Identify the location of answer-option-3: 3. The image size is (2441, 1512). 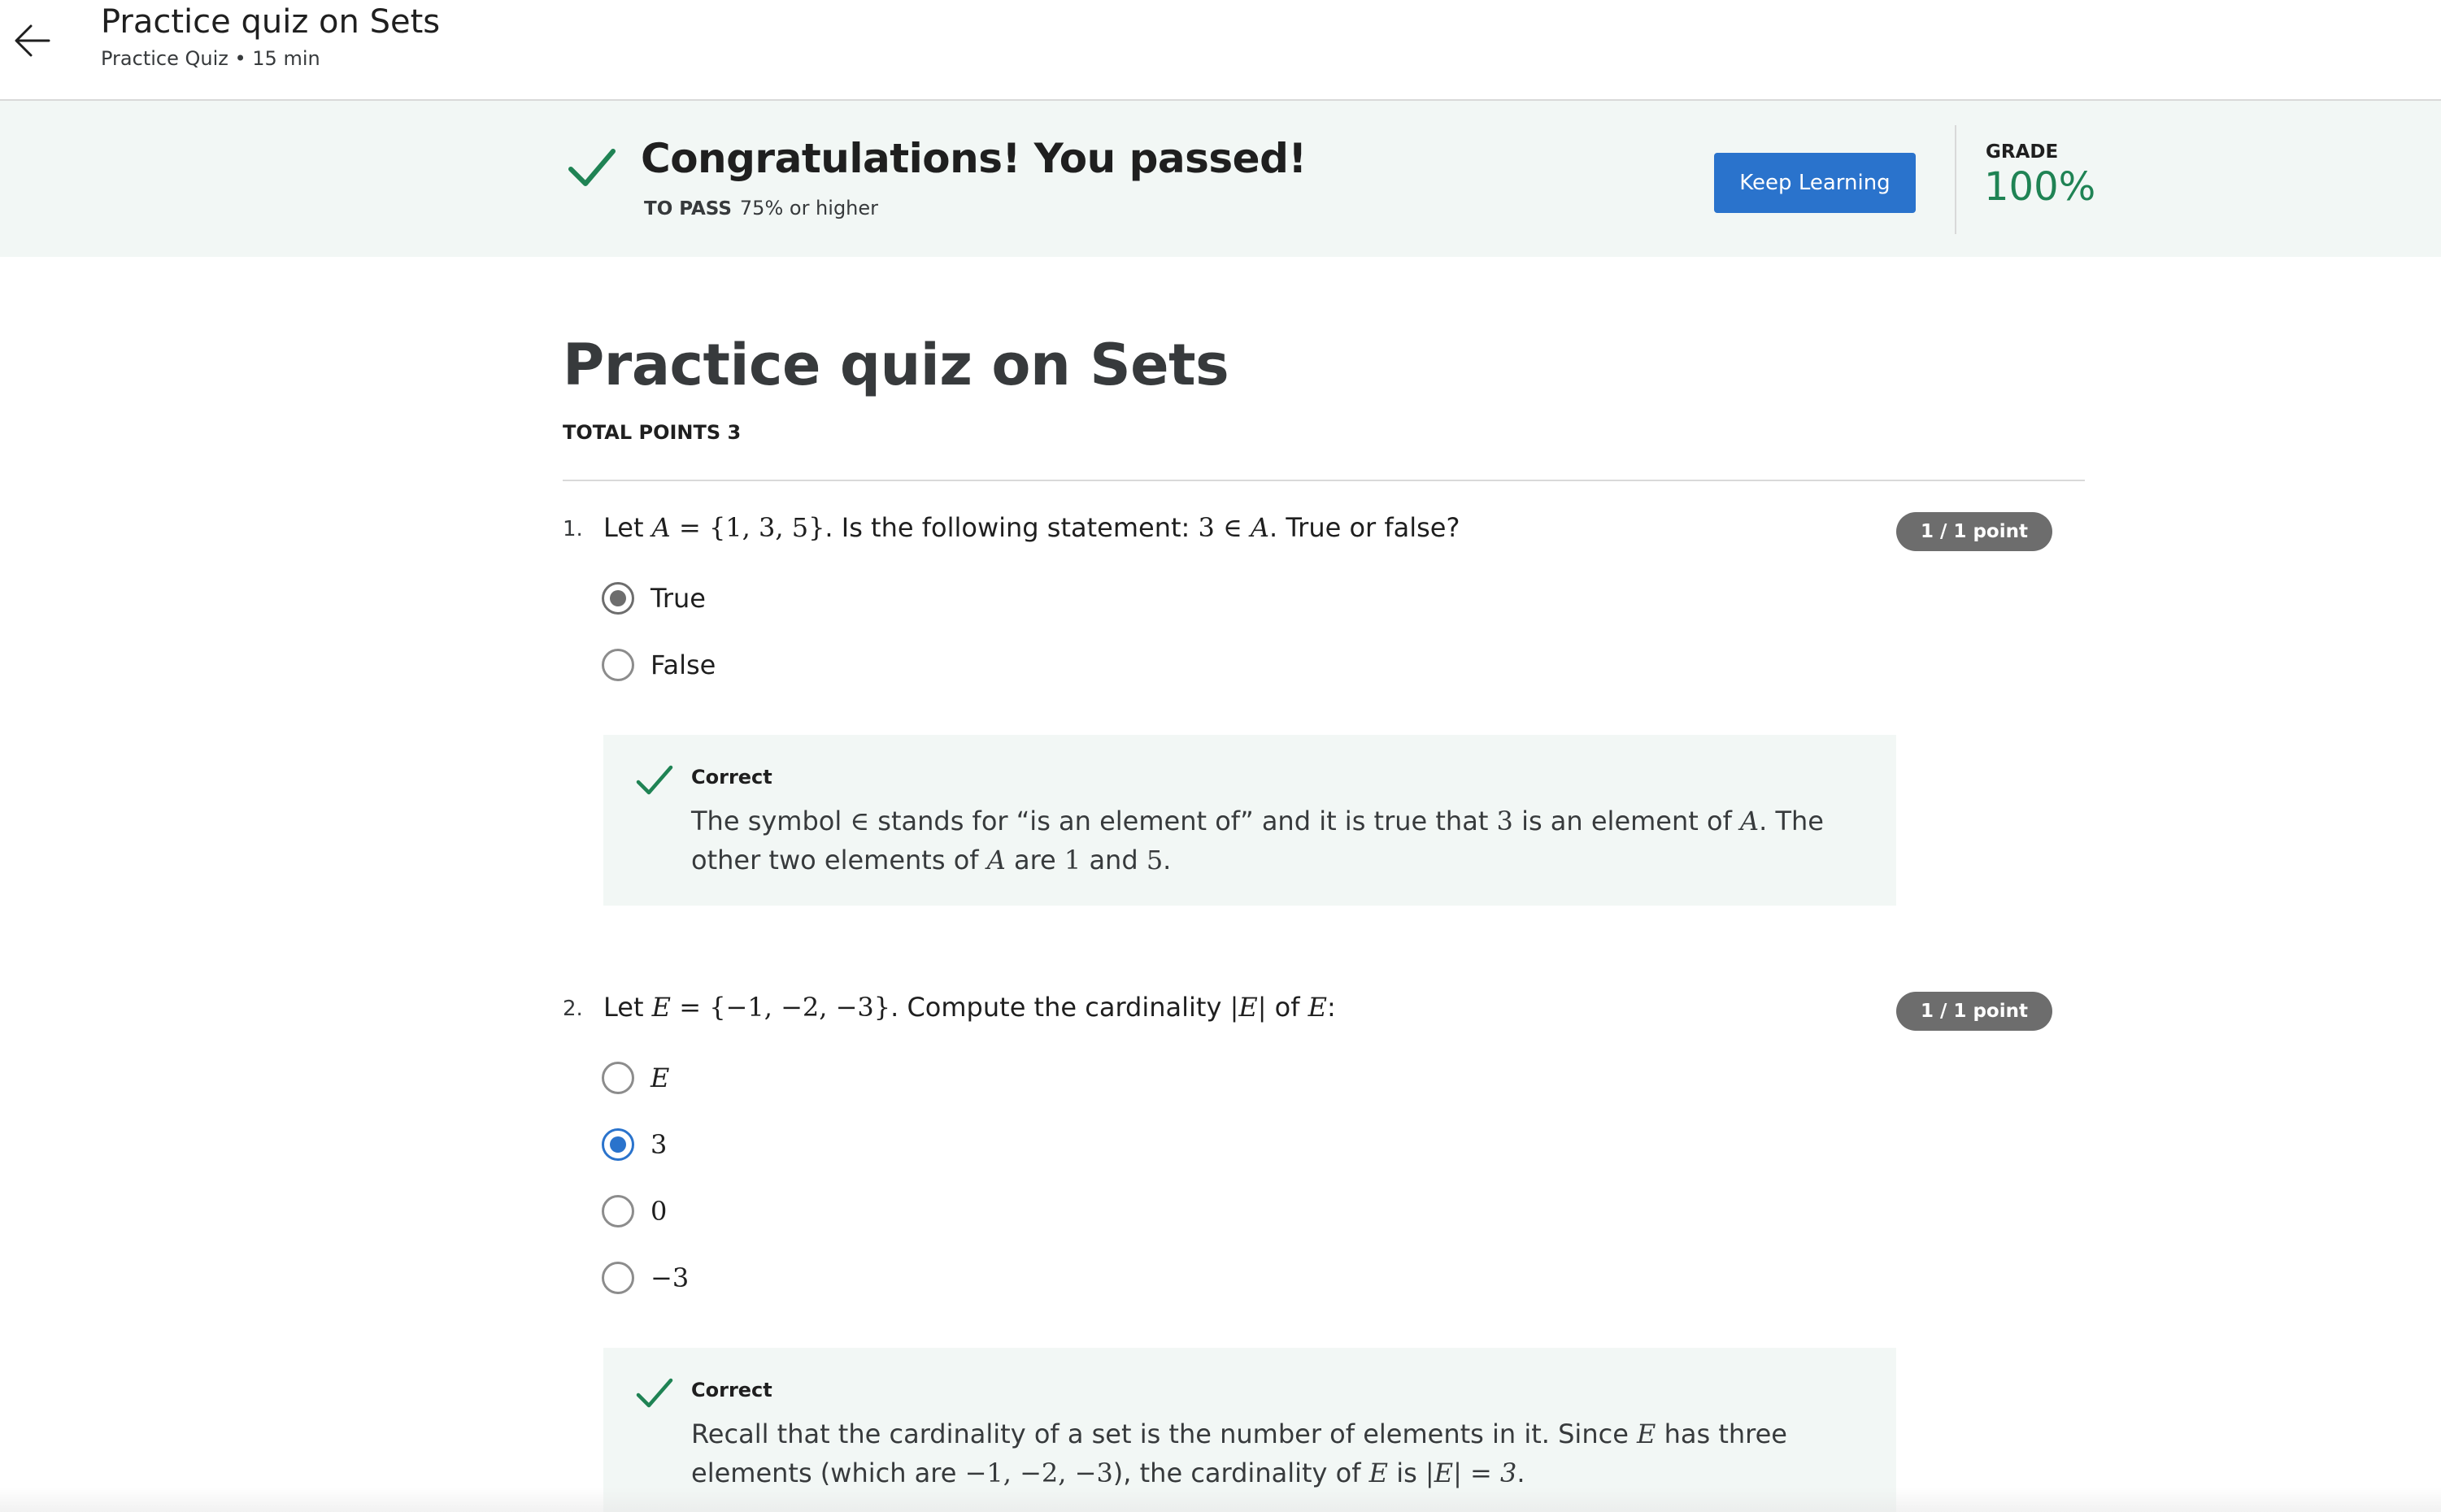
(634, 1144).